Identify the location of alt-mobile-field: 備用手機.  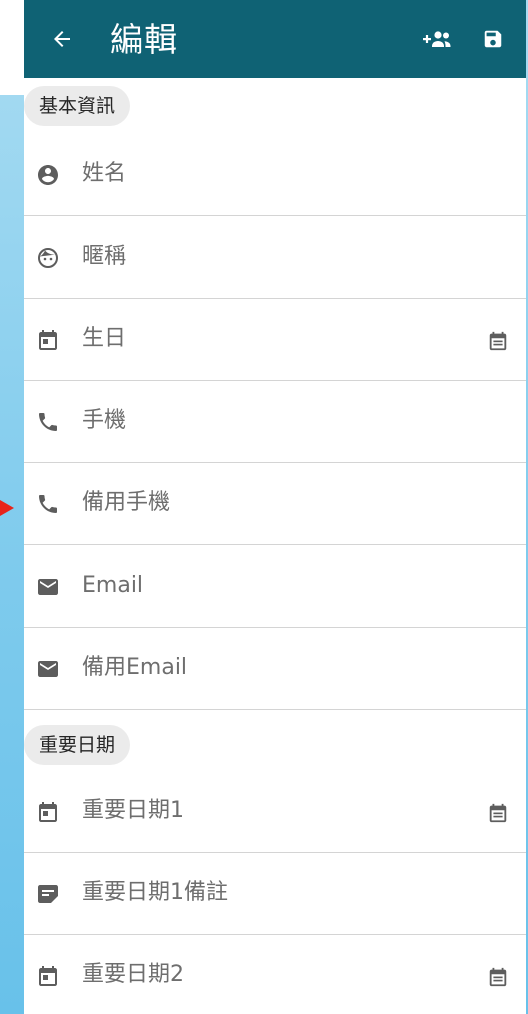
(275, 504).